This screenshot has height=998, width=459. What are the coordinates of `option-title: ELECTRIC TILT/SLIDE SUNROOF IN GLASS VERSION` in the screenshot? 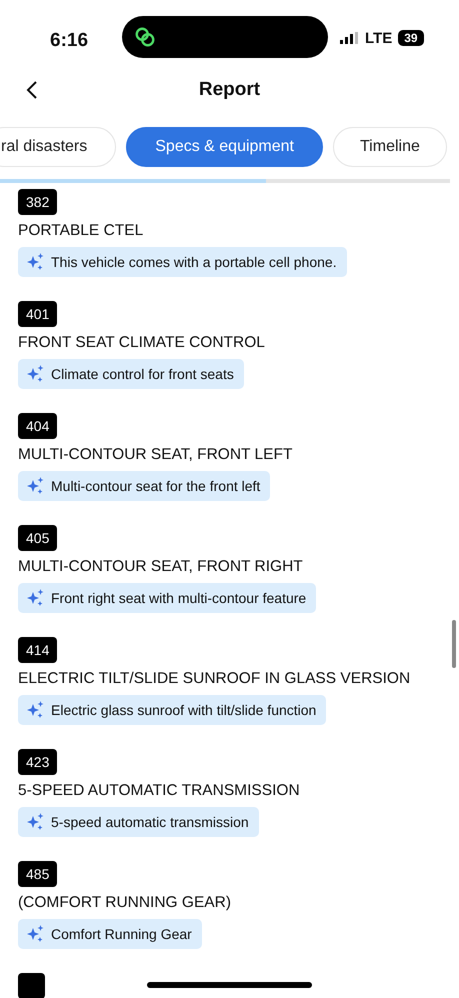 It's located at (214, 679).